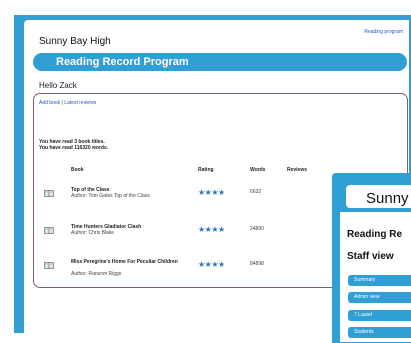  I want to click on school-name: Sunny Bay High, so click(75, 41).